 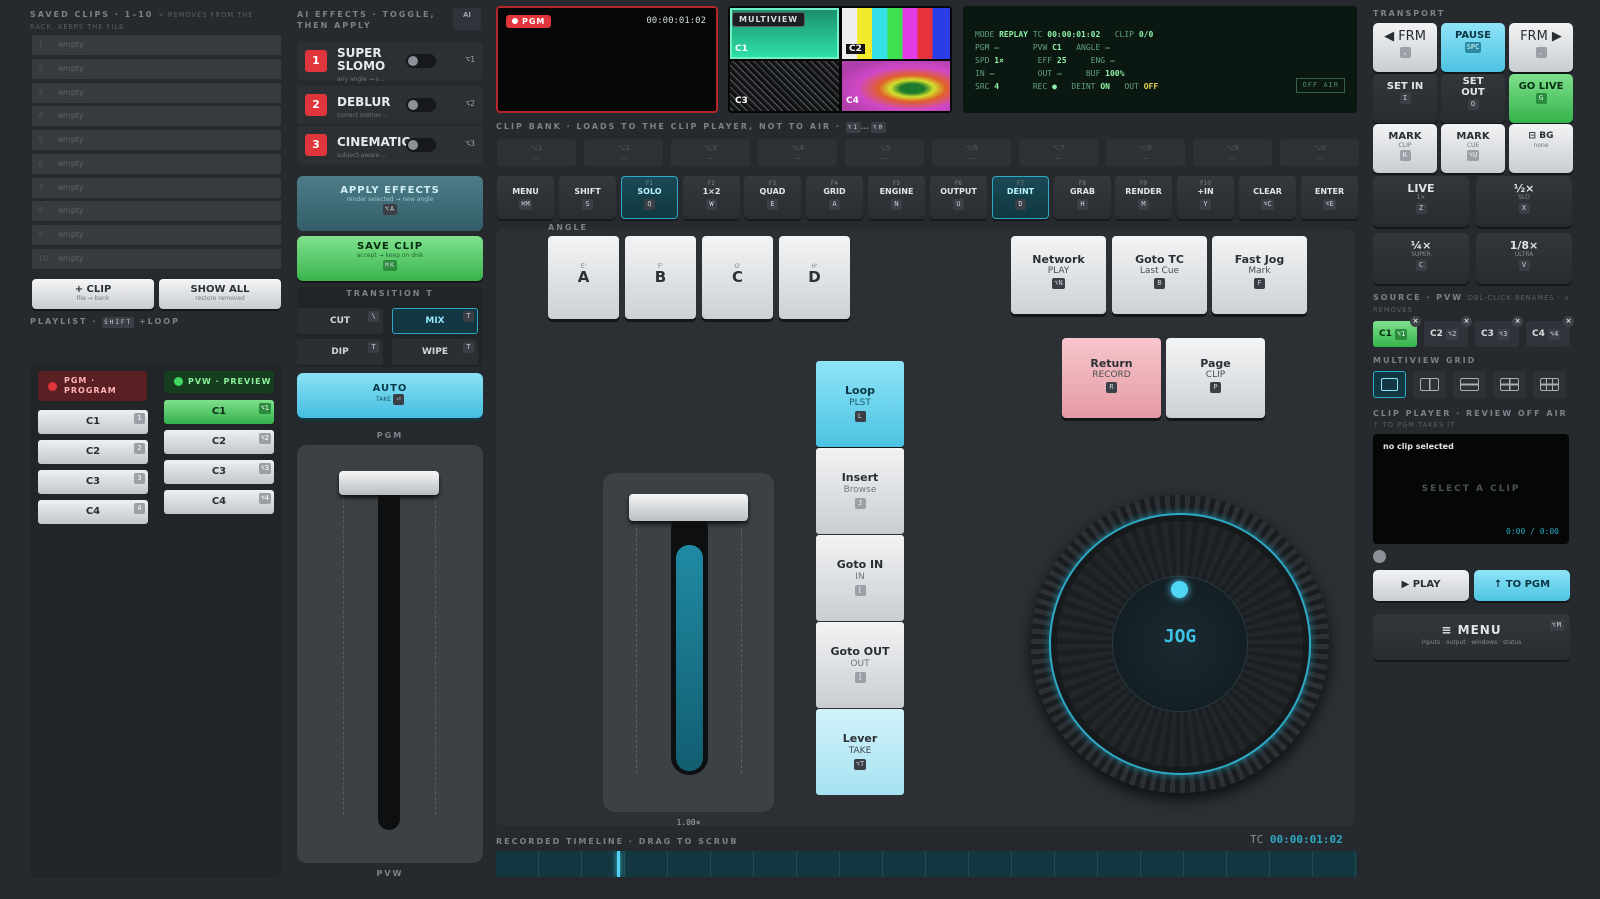 What do you see at coordinates (797, 152) in the screenshot?
I see `clip-bank-slot: ⌥4 —` at bounding box center [797, 152].